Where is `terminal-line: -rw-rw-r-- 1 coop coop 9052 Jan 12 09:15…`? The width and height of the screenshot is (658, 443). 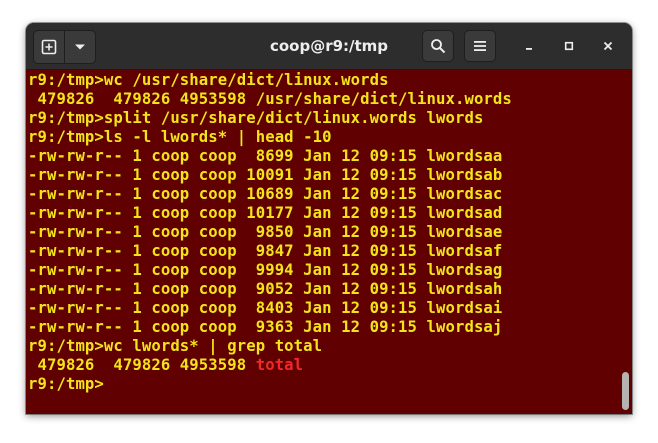
terminal-line: -rw-rw-r-- 1 coop coop 9052 Jan 12 09:15… is located at coordinates (265, 289).